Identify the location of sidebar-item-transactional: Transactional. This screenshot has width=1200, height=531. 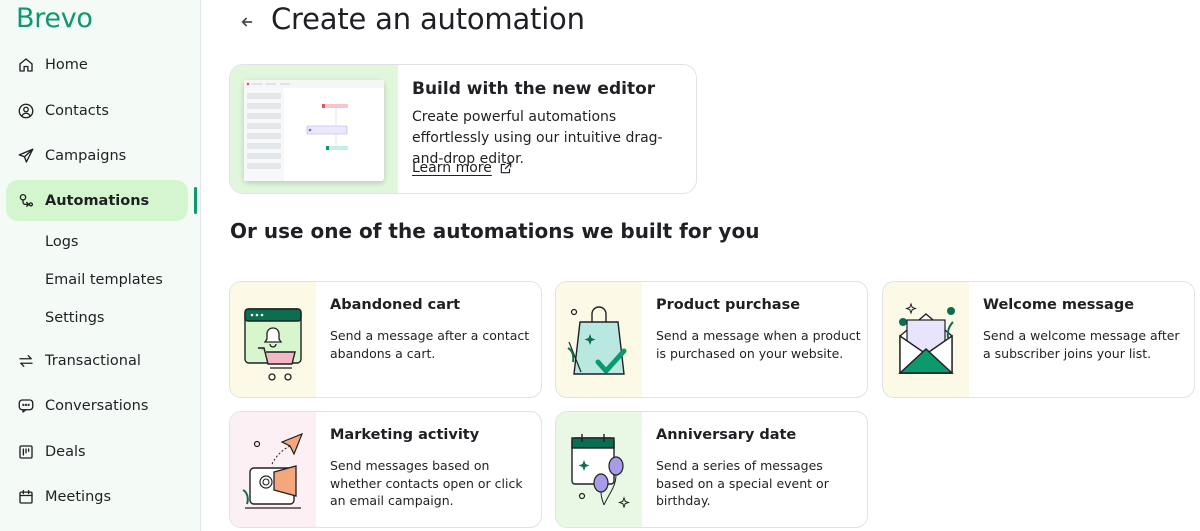
(97, 360).